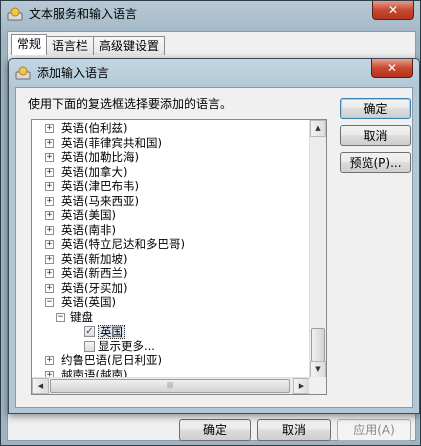 The width and height of the screenshot is (421, 446). What do you see at coordinates (317, 385) in the screenshot?
I see `scrollbar-corner` at bounding box center [317, 385].